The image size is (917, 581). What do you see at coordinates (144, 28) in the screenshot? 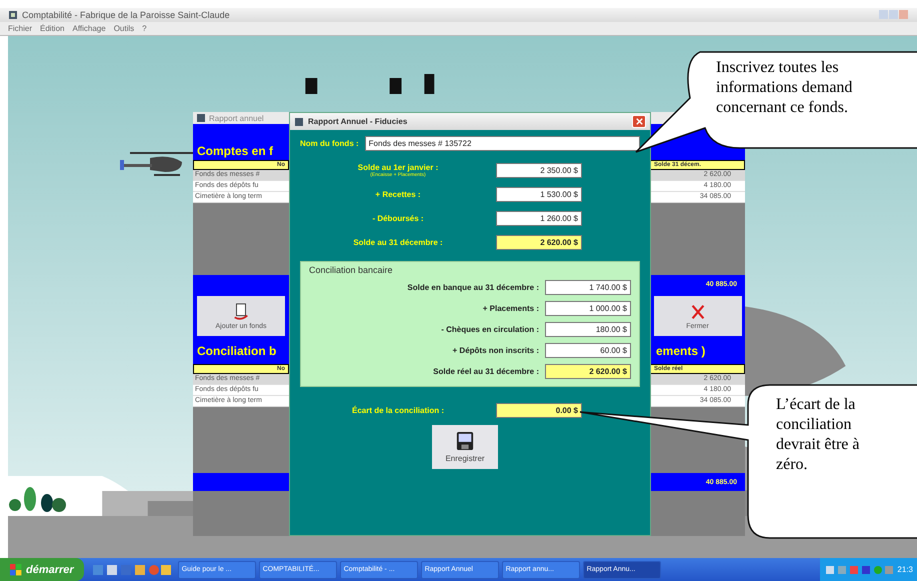
I see `menu-item: ?` at bounding box center [144, 28].